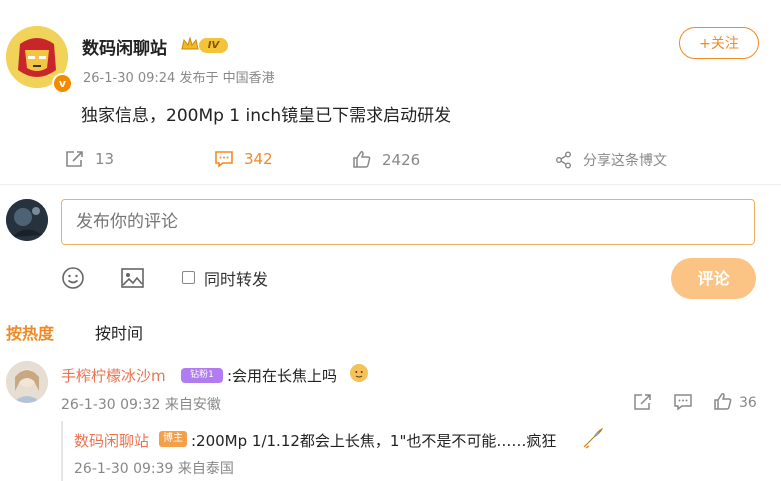  Describe the element at coordinates (188, 277) in the screenshot. I see `repost-checkbox` at that location.